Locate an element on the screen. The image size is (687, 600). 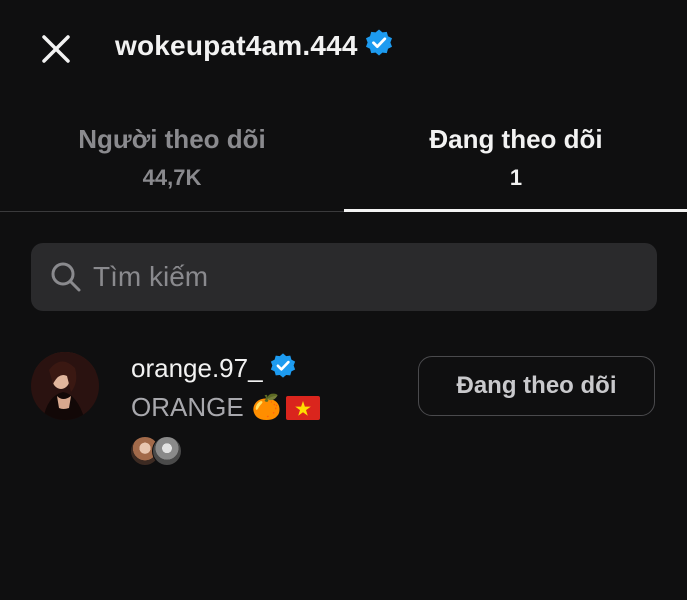
tab-following: Đang theo dõi 1 is located at coordinates (515, 161).